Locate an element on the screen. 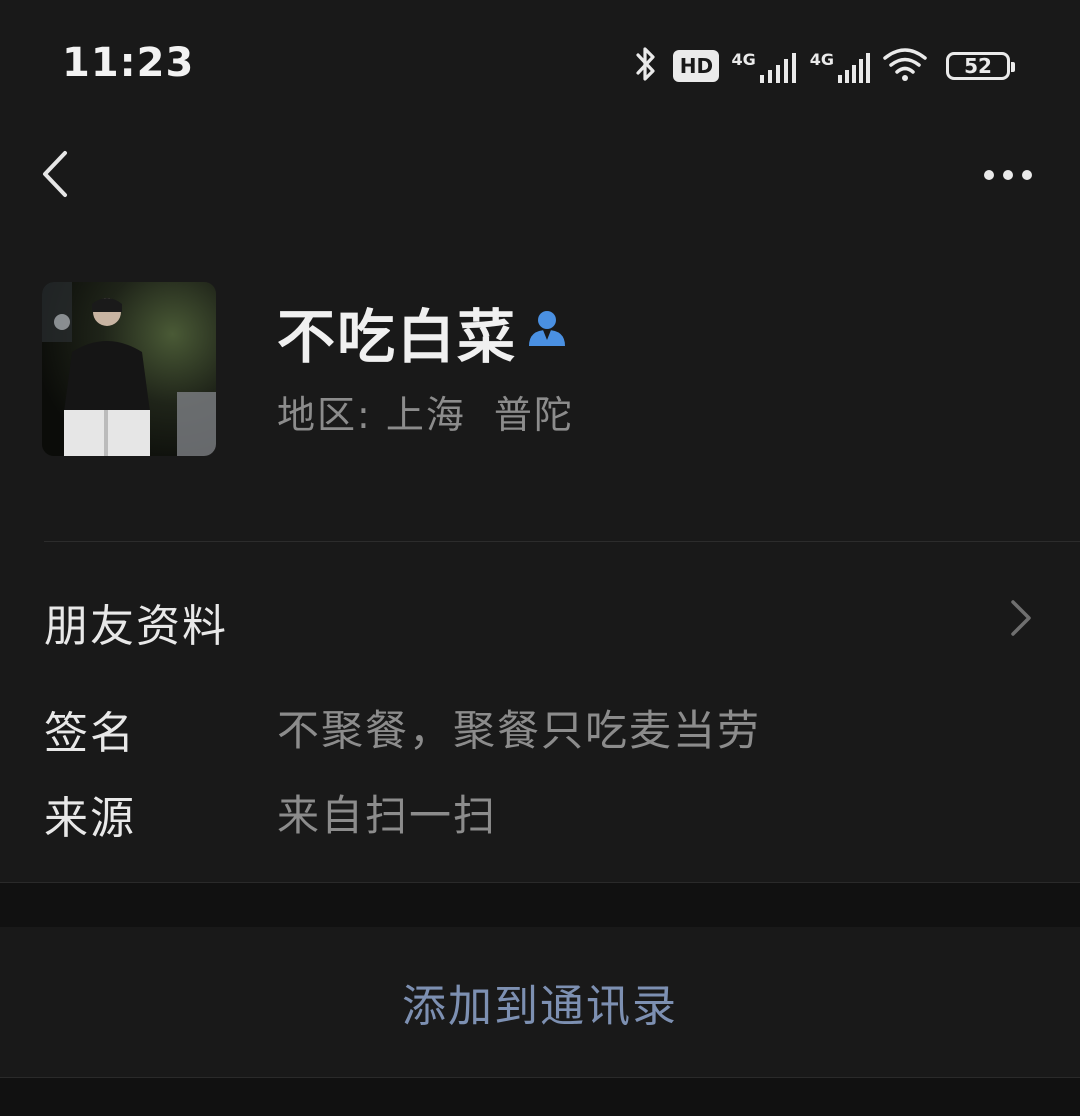 The image size is (1080, 1116). region-info: 地区: 上海 普陀 is located at coordinates (425, 411).